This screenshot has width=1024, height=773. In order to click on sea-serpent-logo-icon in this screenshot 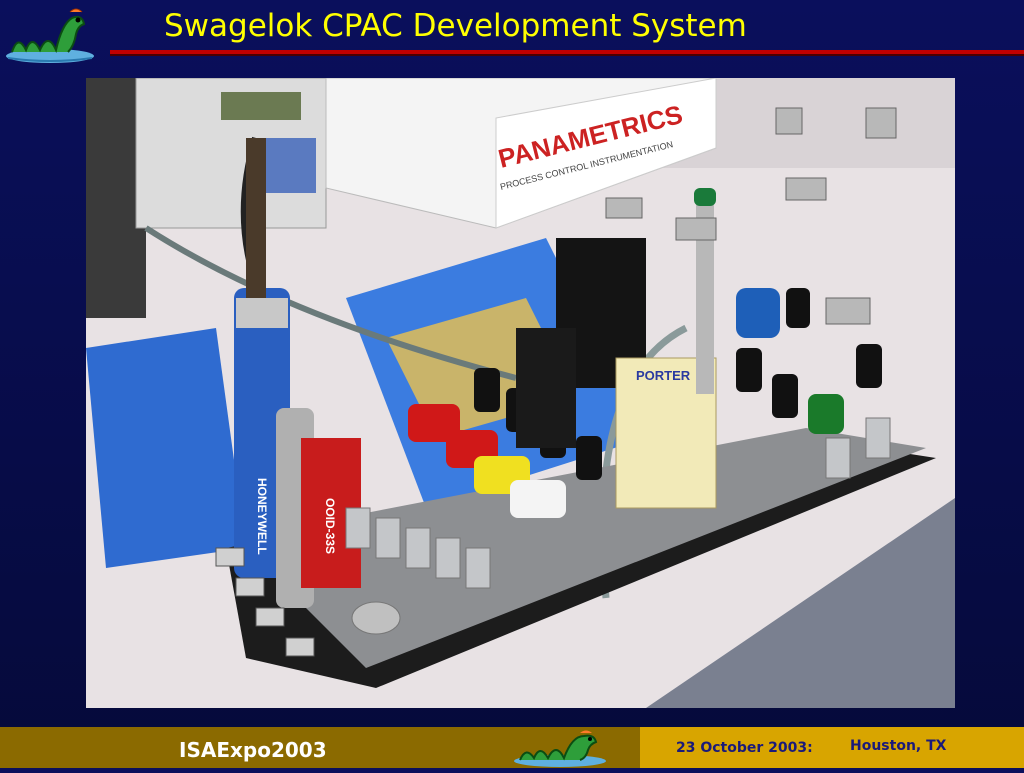, I will do `click(50, 35)`.